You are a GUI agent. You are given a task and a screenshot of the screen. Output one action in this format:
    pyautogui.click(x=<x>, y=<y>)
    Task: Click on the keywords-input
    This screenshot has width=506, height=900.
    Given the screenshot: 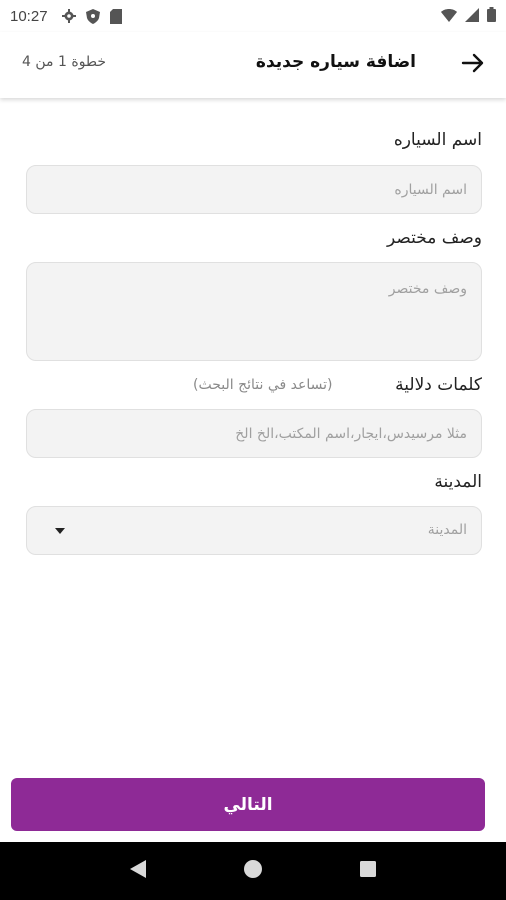 What is the action you would take?
    pyautogui.click(x=254, y=433)
    